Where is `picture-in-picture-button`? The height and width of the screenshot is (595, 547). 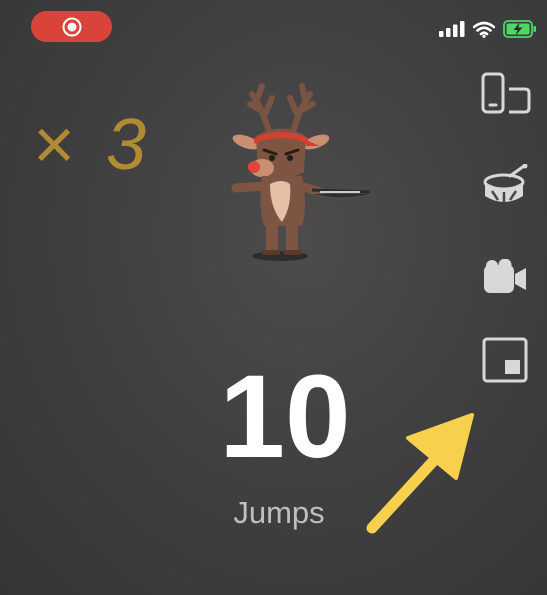 picture-in-picture-button is located at coordinates (505, 360).